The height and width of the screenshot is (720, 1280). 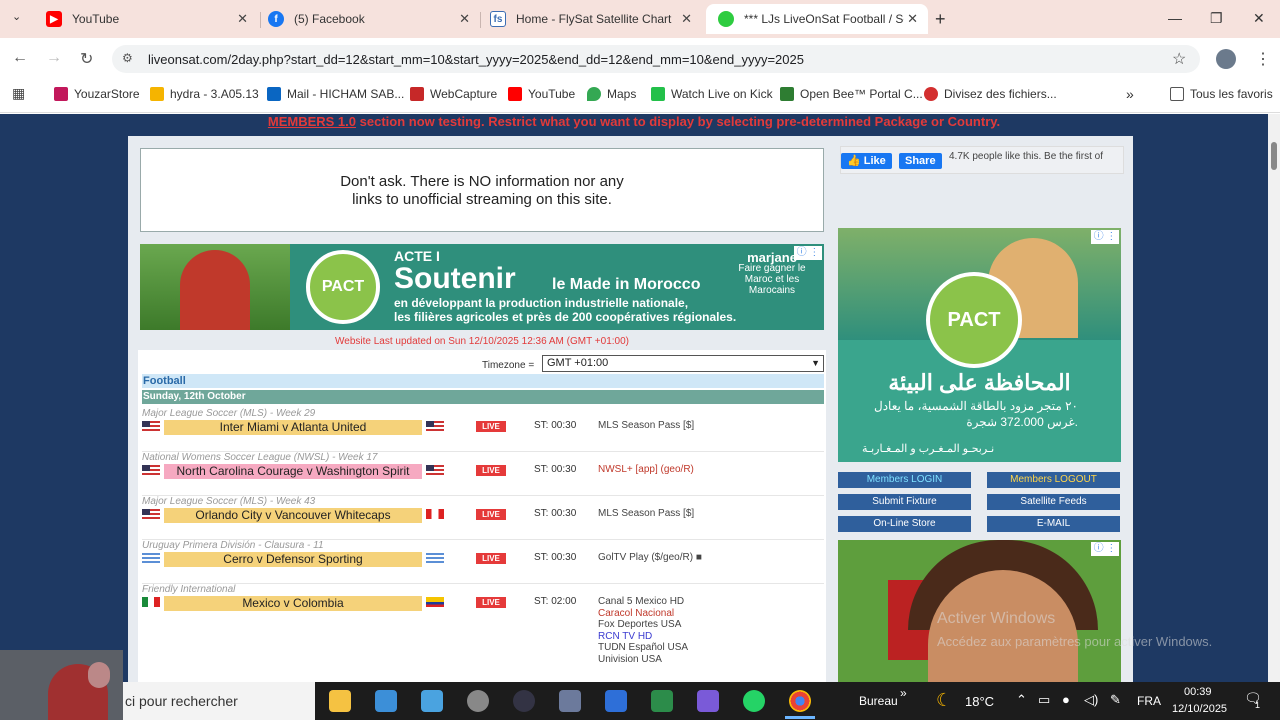 What do you see at coordinates (1115, 700) in the screenshot?
I see `pen-icon: ✎` at bounding box center [1115, 700].